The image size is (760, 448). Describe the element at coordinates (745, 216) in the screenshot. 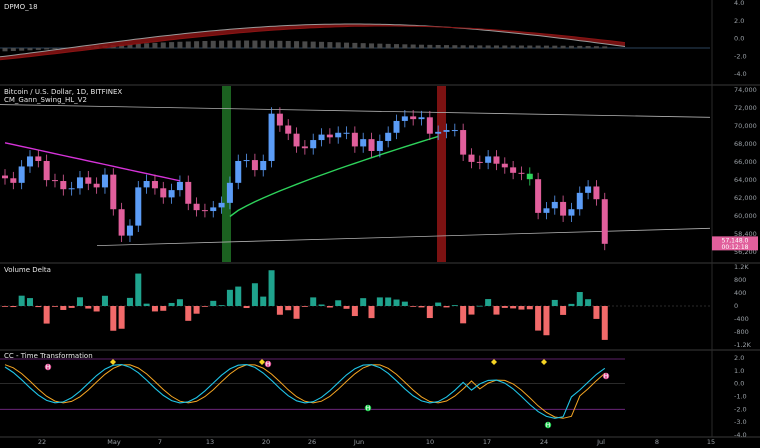

I see `price-tick-label: 60,000` at that location.